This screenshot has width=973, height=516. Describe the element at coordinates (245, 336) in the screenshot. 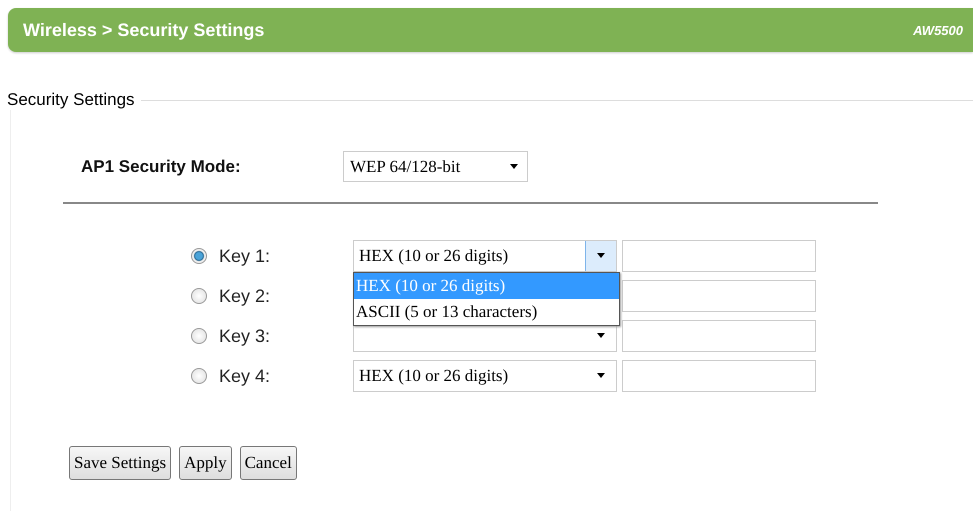

I see `key-label: Key 3:` at that location.